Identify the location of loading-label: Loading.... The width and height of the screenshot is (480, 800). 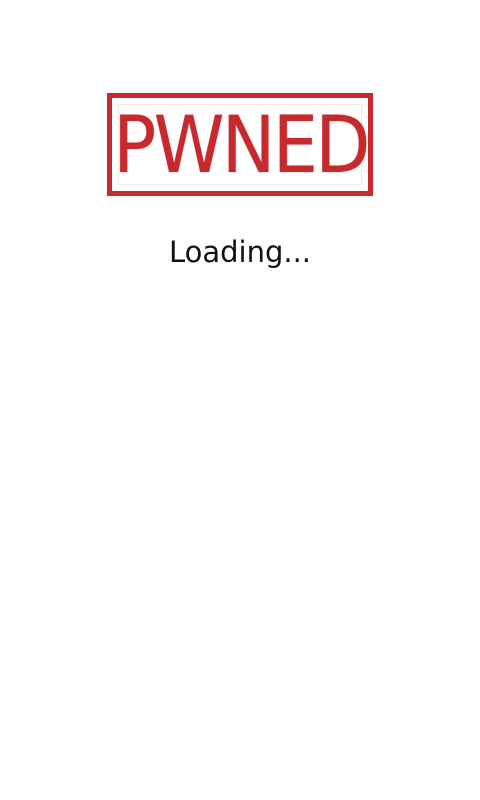
(240, 252).